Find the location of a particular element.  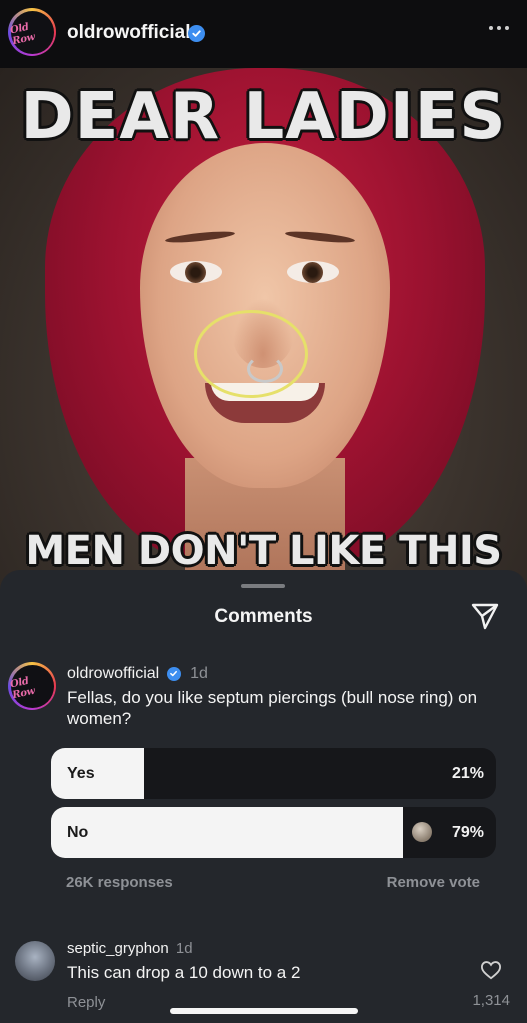

highlight-circle is located at coordinates (251, 354).